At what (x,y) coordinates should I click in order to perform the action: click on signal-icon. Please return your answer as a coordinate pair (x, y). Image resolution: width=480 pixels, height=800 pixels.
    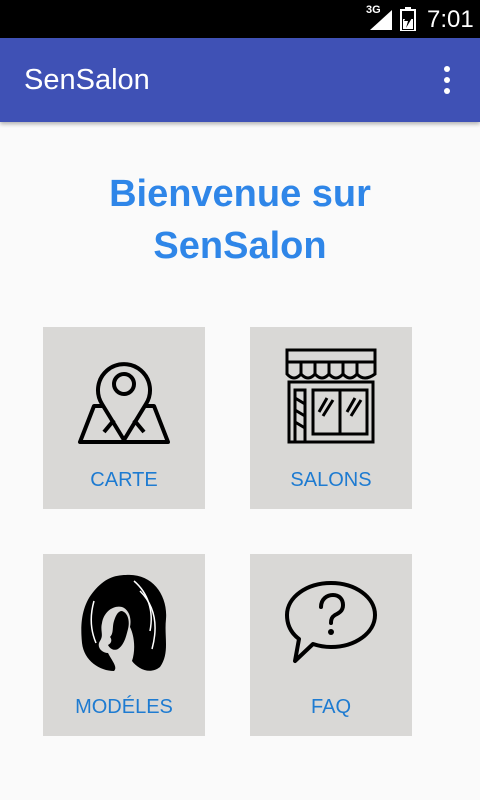
    Looking at the image, I should click on (381, 20).